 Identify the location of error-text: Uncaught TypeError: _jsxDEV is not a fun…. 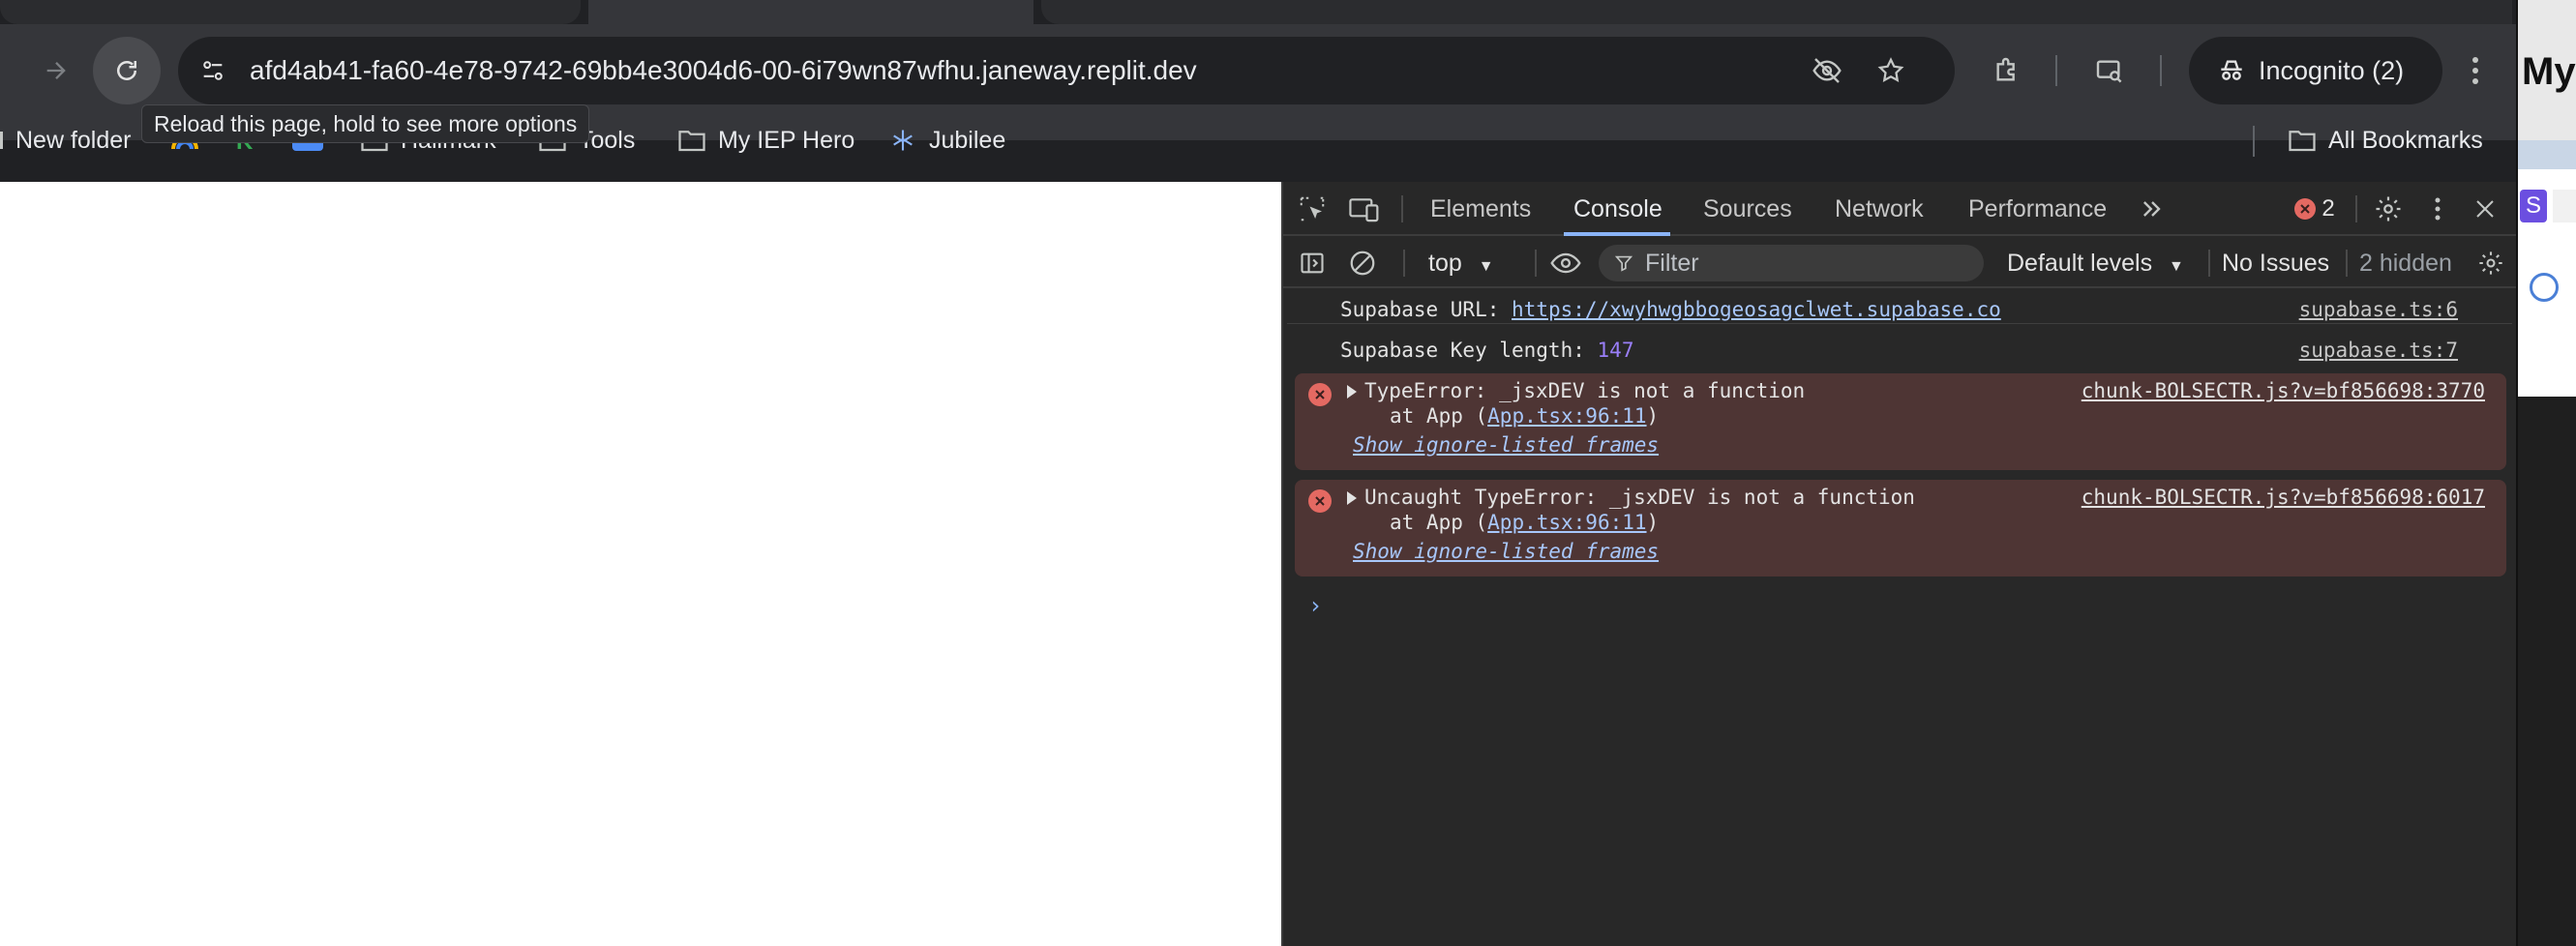
(1639, 497).